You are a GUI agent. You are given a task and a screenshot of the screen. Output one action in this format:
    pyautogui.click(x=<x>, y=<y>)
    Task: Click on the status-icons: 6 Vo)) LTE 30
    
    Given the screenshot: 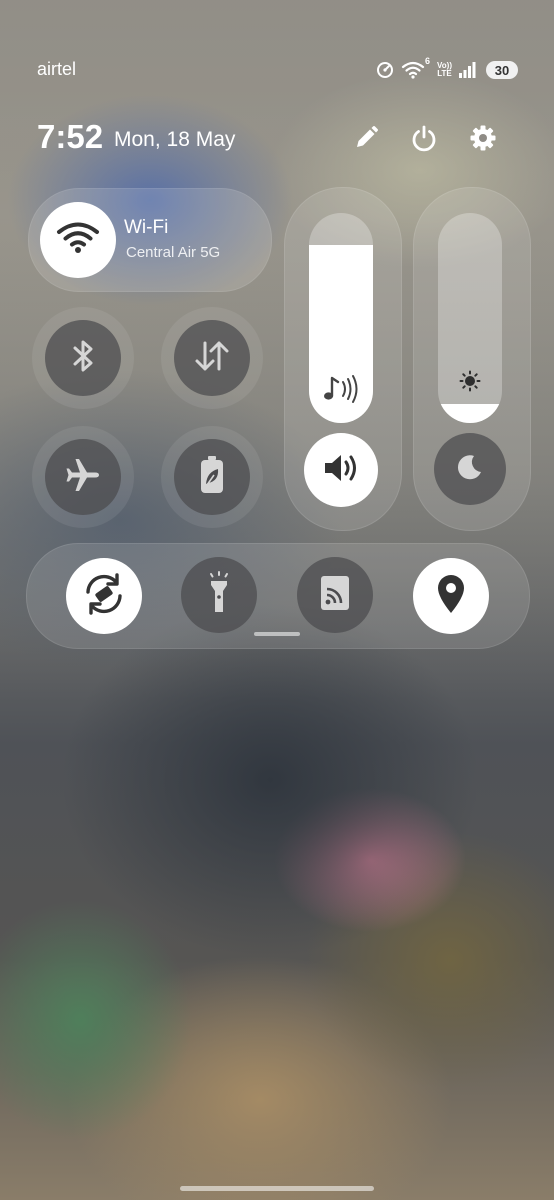 What is the action you would take?
    pyautogui.click(x=446, y=69)
    